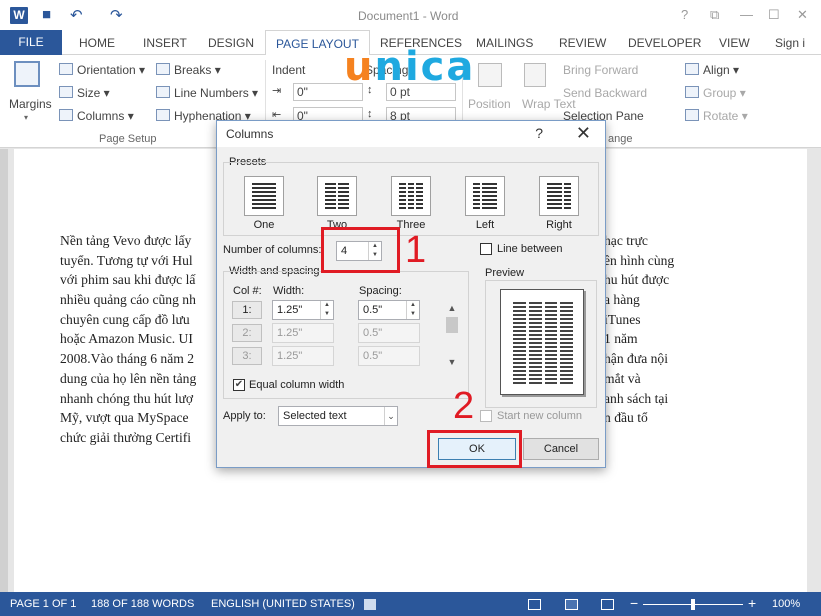 The height and width of the screenshot is (616, 821). Describe the element at coordinates (283, 604) in the screenshot. I see `language-indicator: ENGLISH (UNITED STATES)` at that location.